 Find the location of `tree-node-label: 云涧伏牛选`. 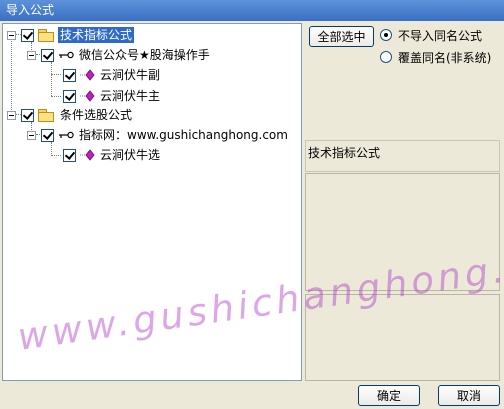

tree-node-label: 云涧伏牛选 is located at coordinates (130, 155).